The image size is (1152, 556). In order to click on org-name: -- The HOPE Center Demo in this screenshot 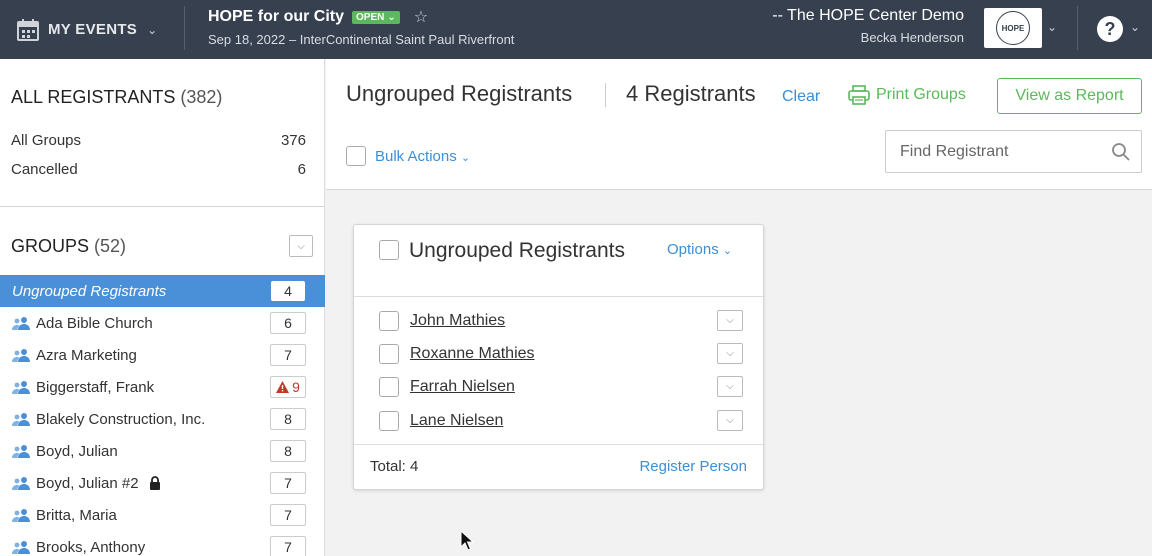, I will do `click(868, 15)`.